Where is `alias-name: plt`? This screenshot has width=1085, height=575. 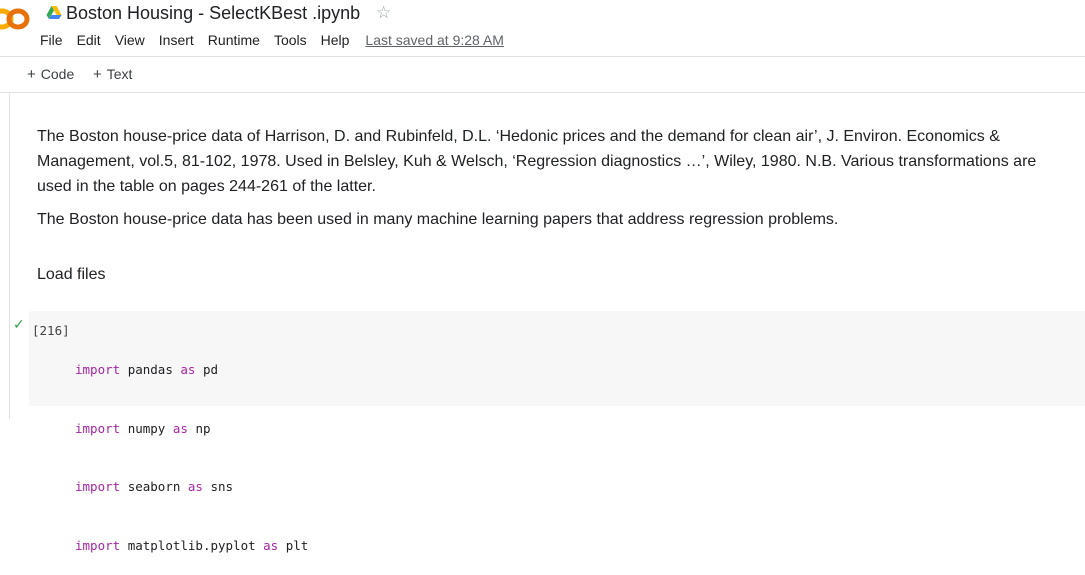
alias-name: plt is located at coordinates (297, 545).